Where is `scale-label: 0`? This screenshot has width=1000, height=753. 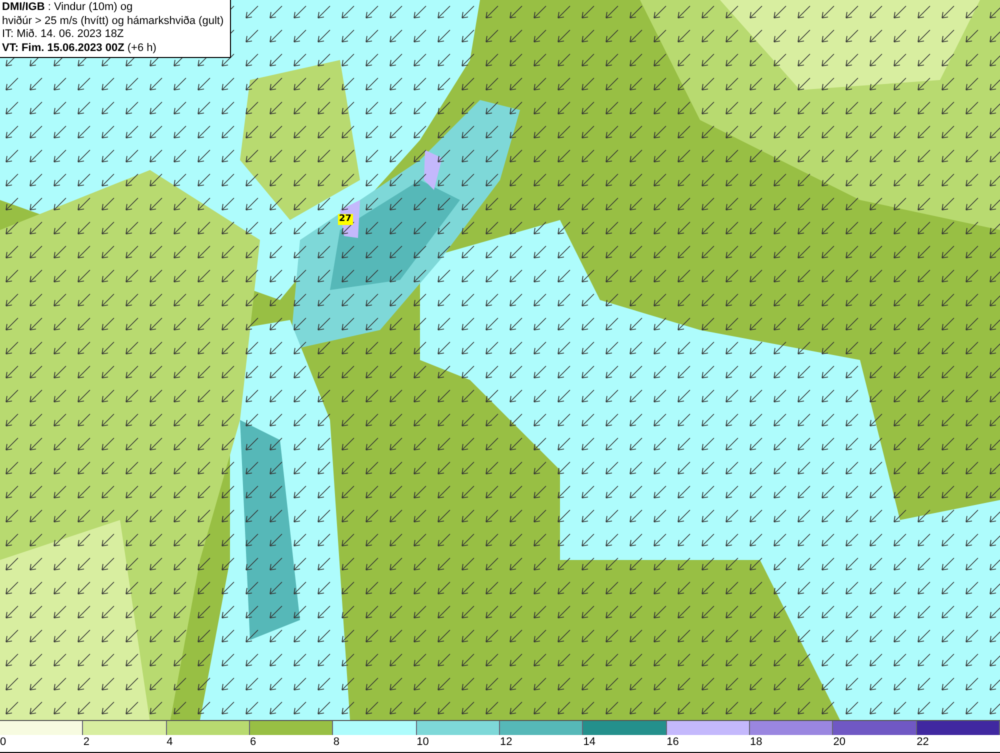
scale-label: 0 is located at coordinates (3, 742).